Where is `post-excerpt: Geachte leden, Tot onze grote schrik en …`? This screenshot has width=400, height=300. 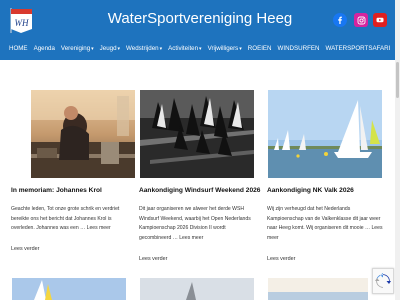 post-excerpt: Geachte leden, Tot onze grote schrik en … is located at coordinates (65, 219).